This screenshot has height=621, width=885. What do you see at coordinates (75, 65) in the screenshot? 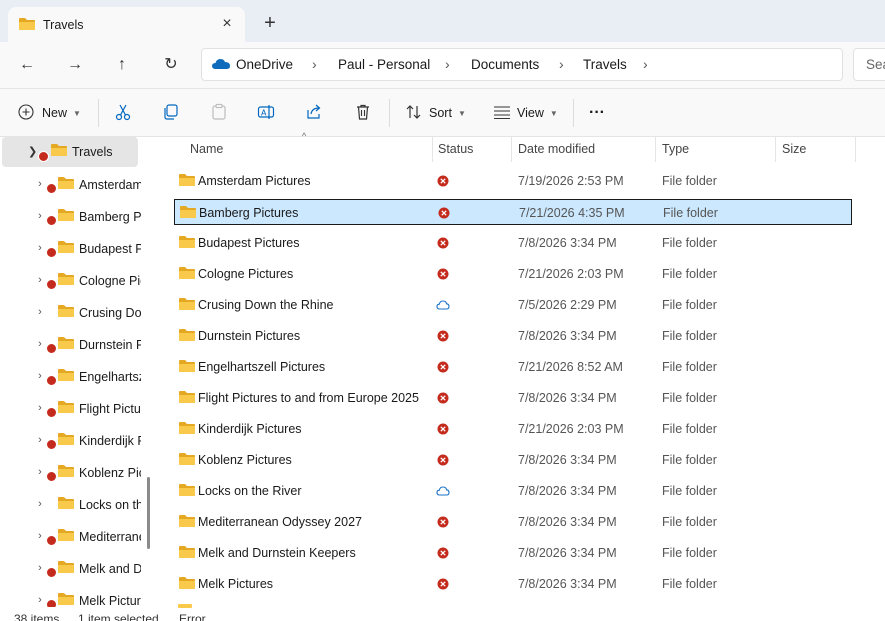
I see `forward-icon: →` at bounding box center [75, 65].